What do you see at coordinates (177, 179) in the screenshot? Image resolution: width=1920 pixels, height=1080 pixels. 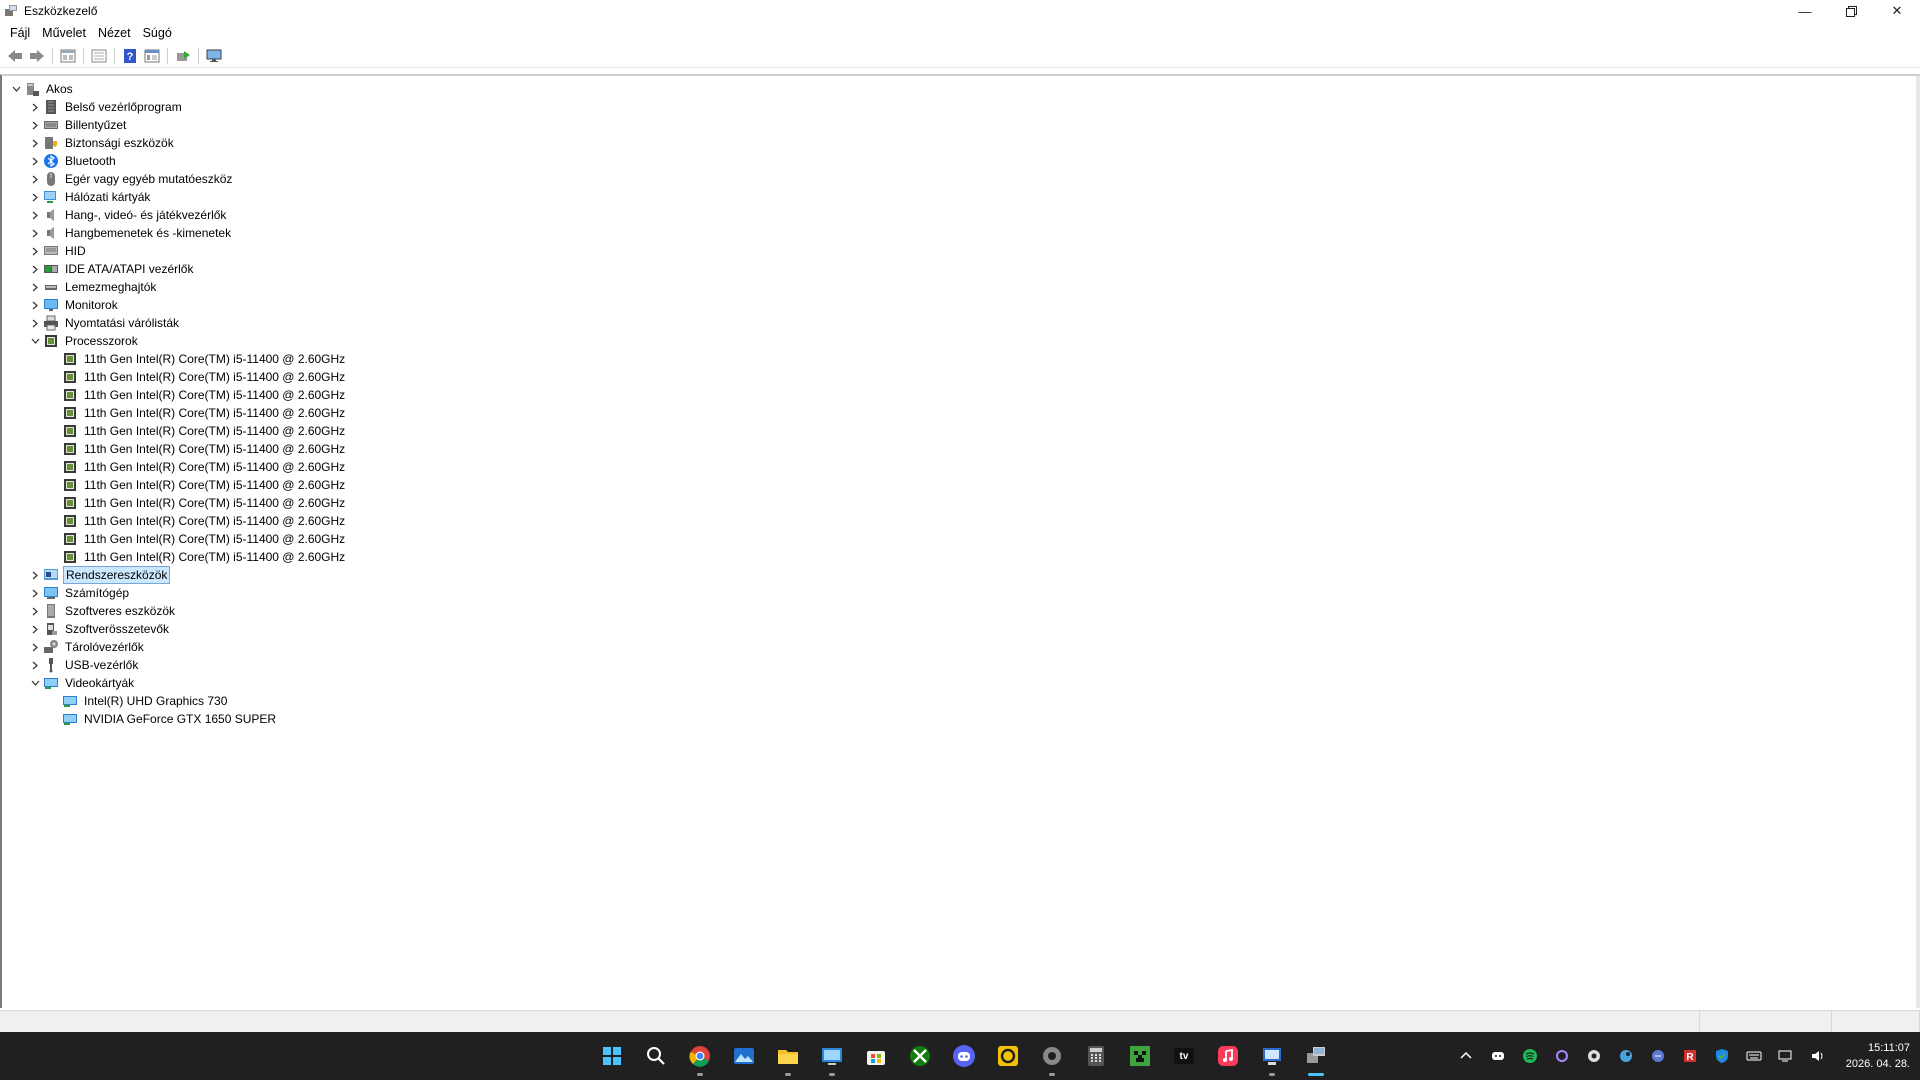 I see `tree-category: Egér vagy egyéb mutatóeszköz` at bounding box center [177, 179].